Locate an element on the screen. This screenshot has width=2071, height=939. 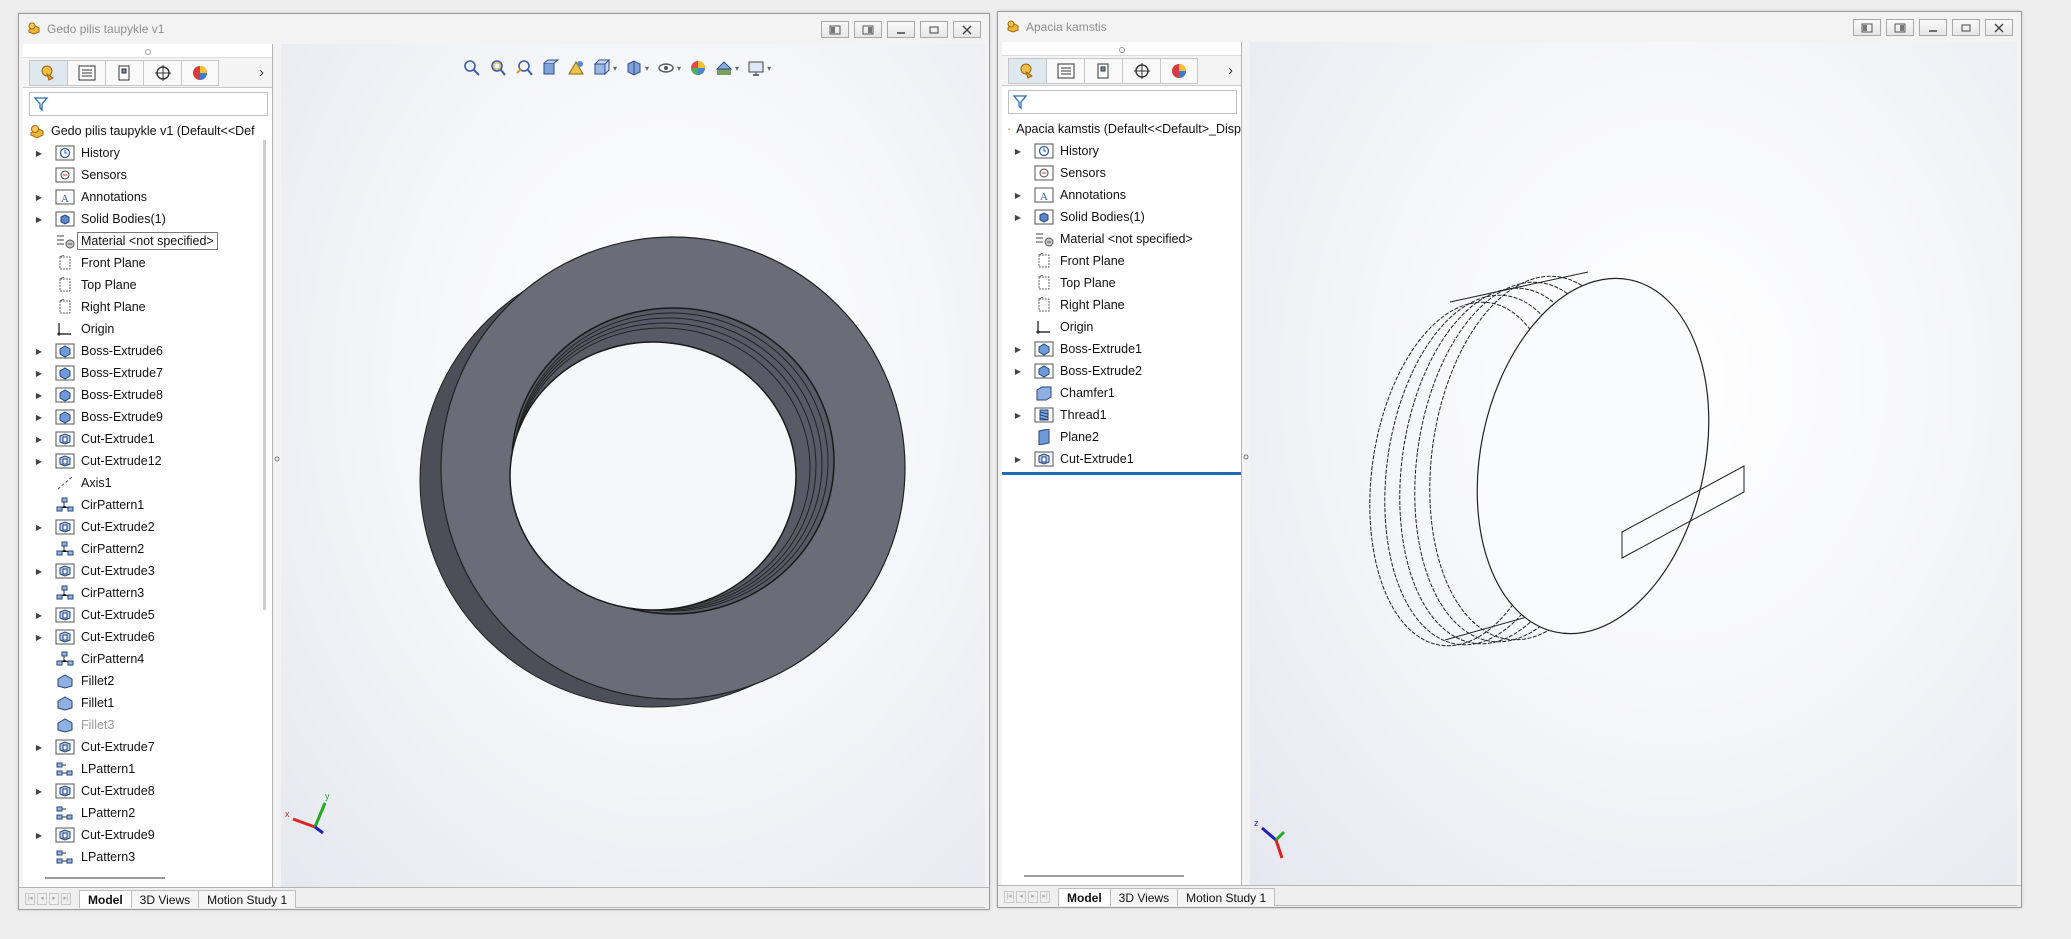
window-titlebar: Apacia kamstis is located at coordinates (1509, 26).